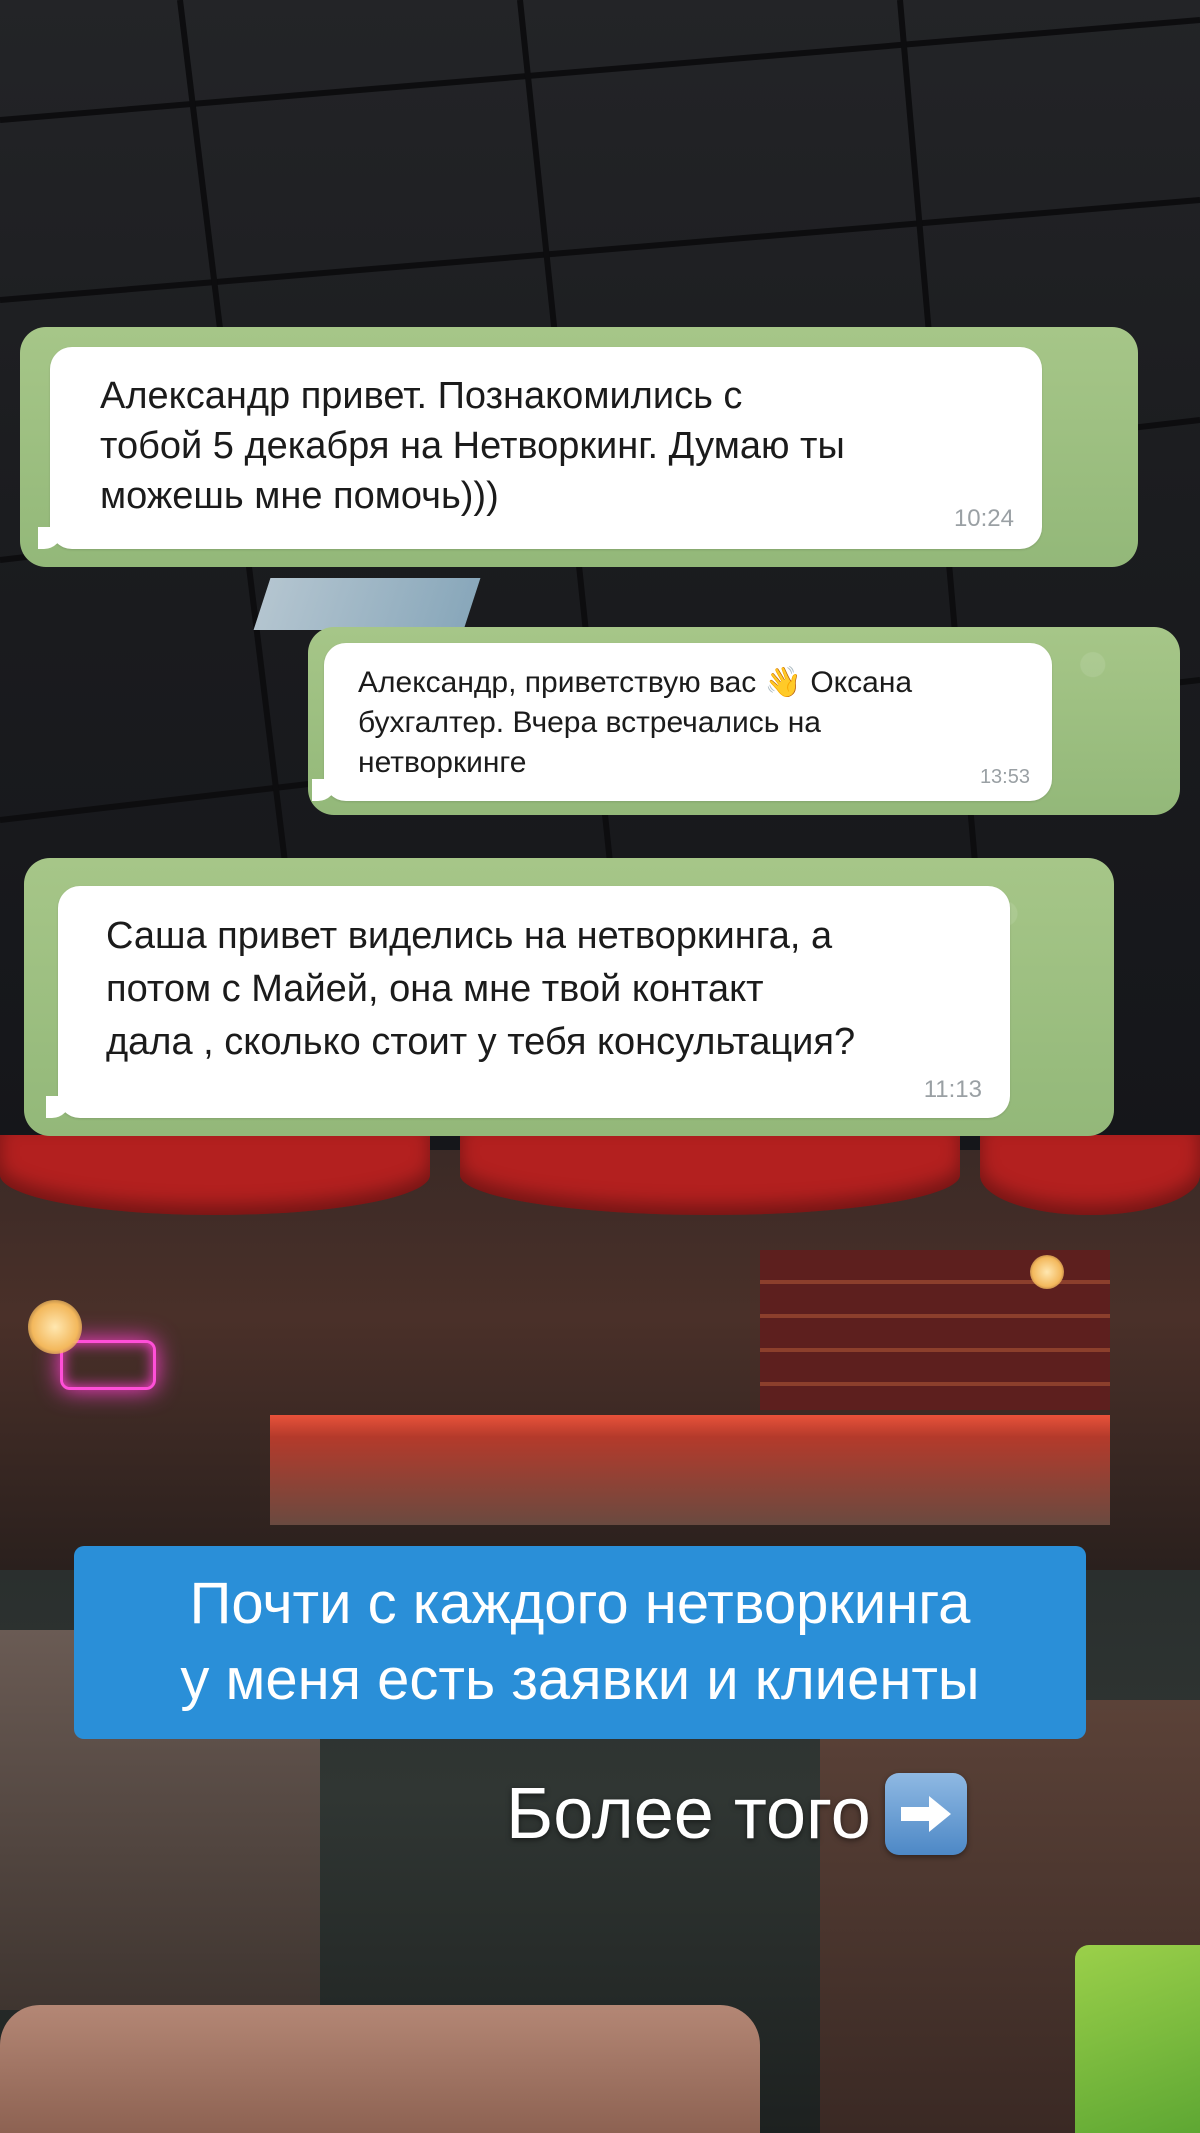 This screenshot has height=2133, width=1200. What do you see at coordinates (783, 682) in the screenshot?
I see `waving-hand-icon: 👋` at bounding box center [783, 682].